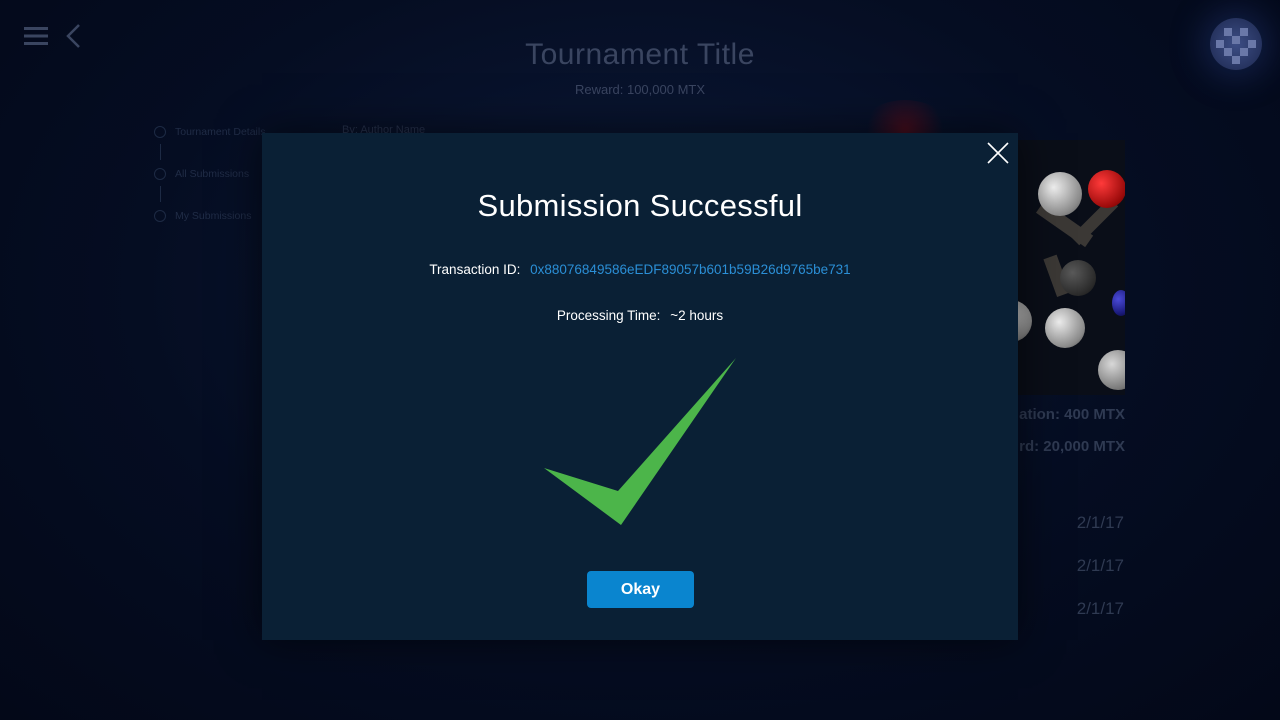 The width and height of the screenshot is (1280, 720). I want to click on step-all-submissions: All Submissions, so click(209, 174).